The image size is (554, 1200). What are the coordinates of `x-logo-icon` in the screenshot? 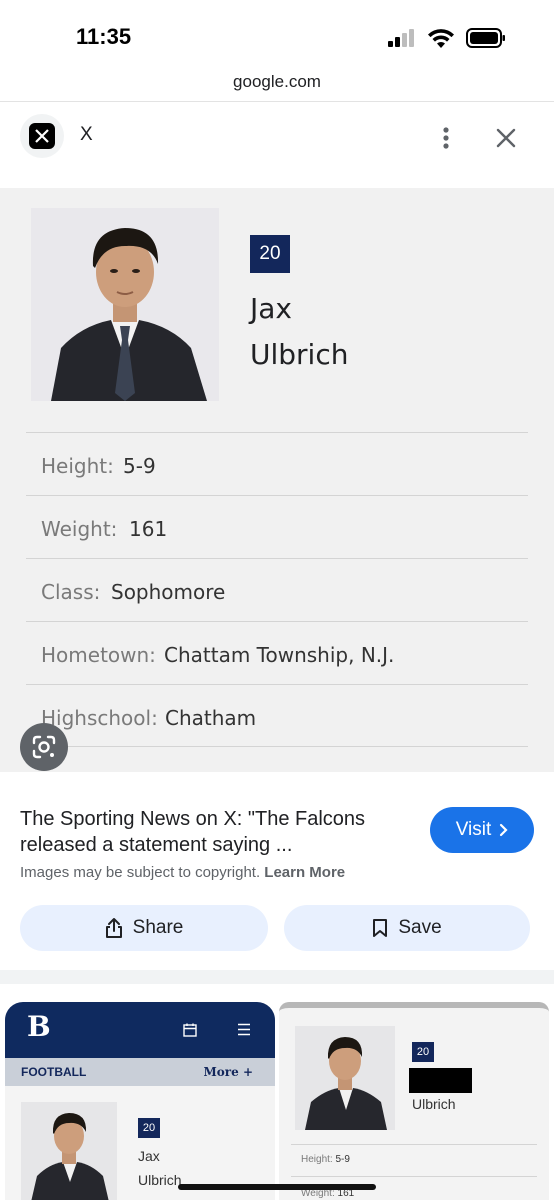 It's located at (42, 136).